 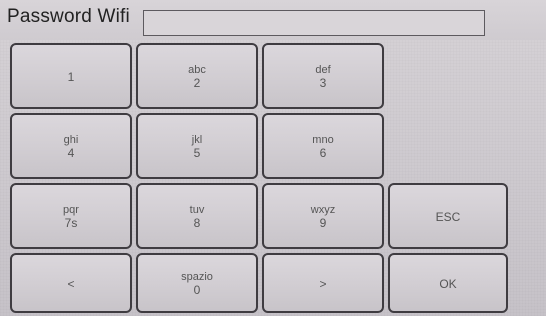 I want to click on key-9-button: wxyz 9, so click(x=323, y=216).